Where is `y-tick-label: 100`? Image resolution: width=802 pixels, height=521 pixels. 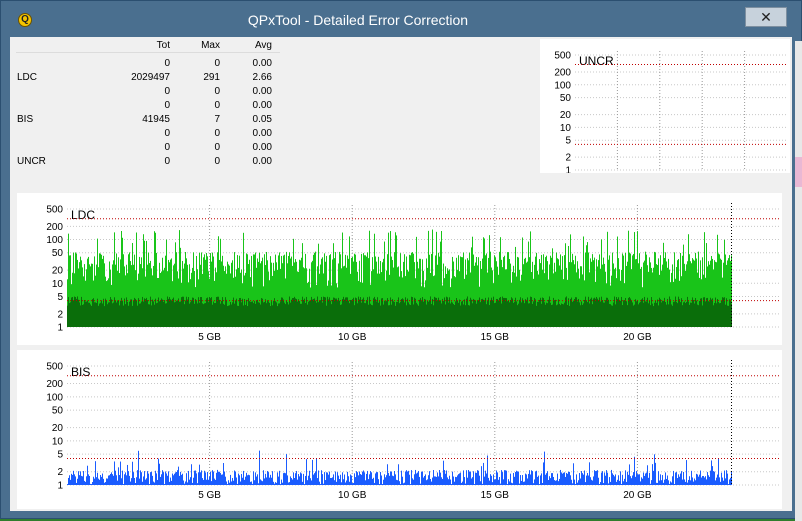
y-tick-label: 100 is located at coordinates (54, 240).